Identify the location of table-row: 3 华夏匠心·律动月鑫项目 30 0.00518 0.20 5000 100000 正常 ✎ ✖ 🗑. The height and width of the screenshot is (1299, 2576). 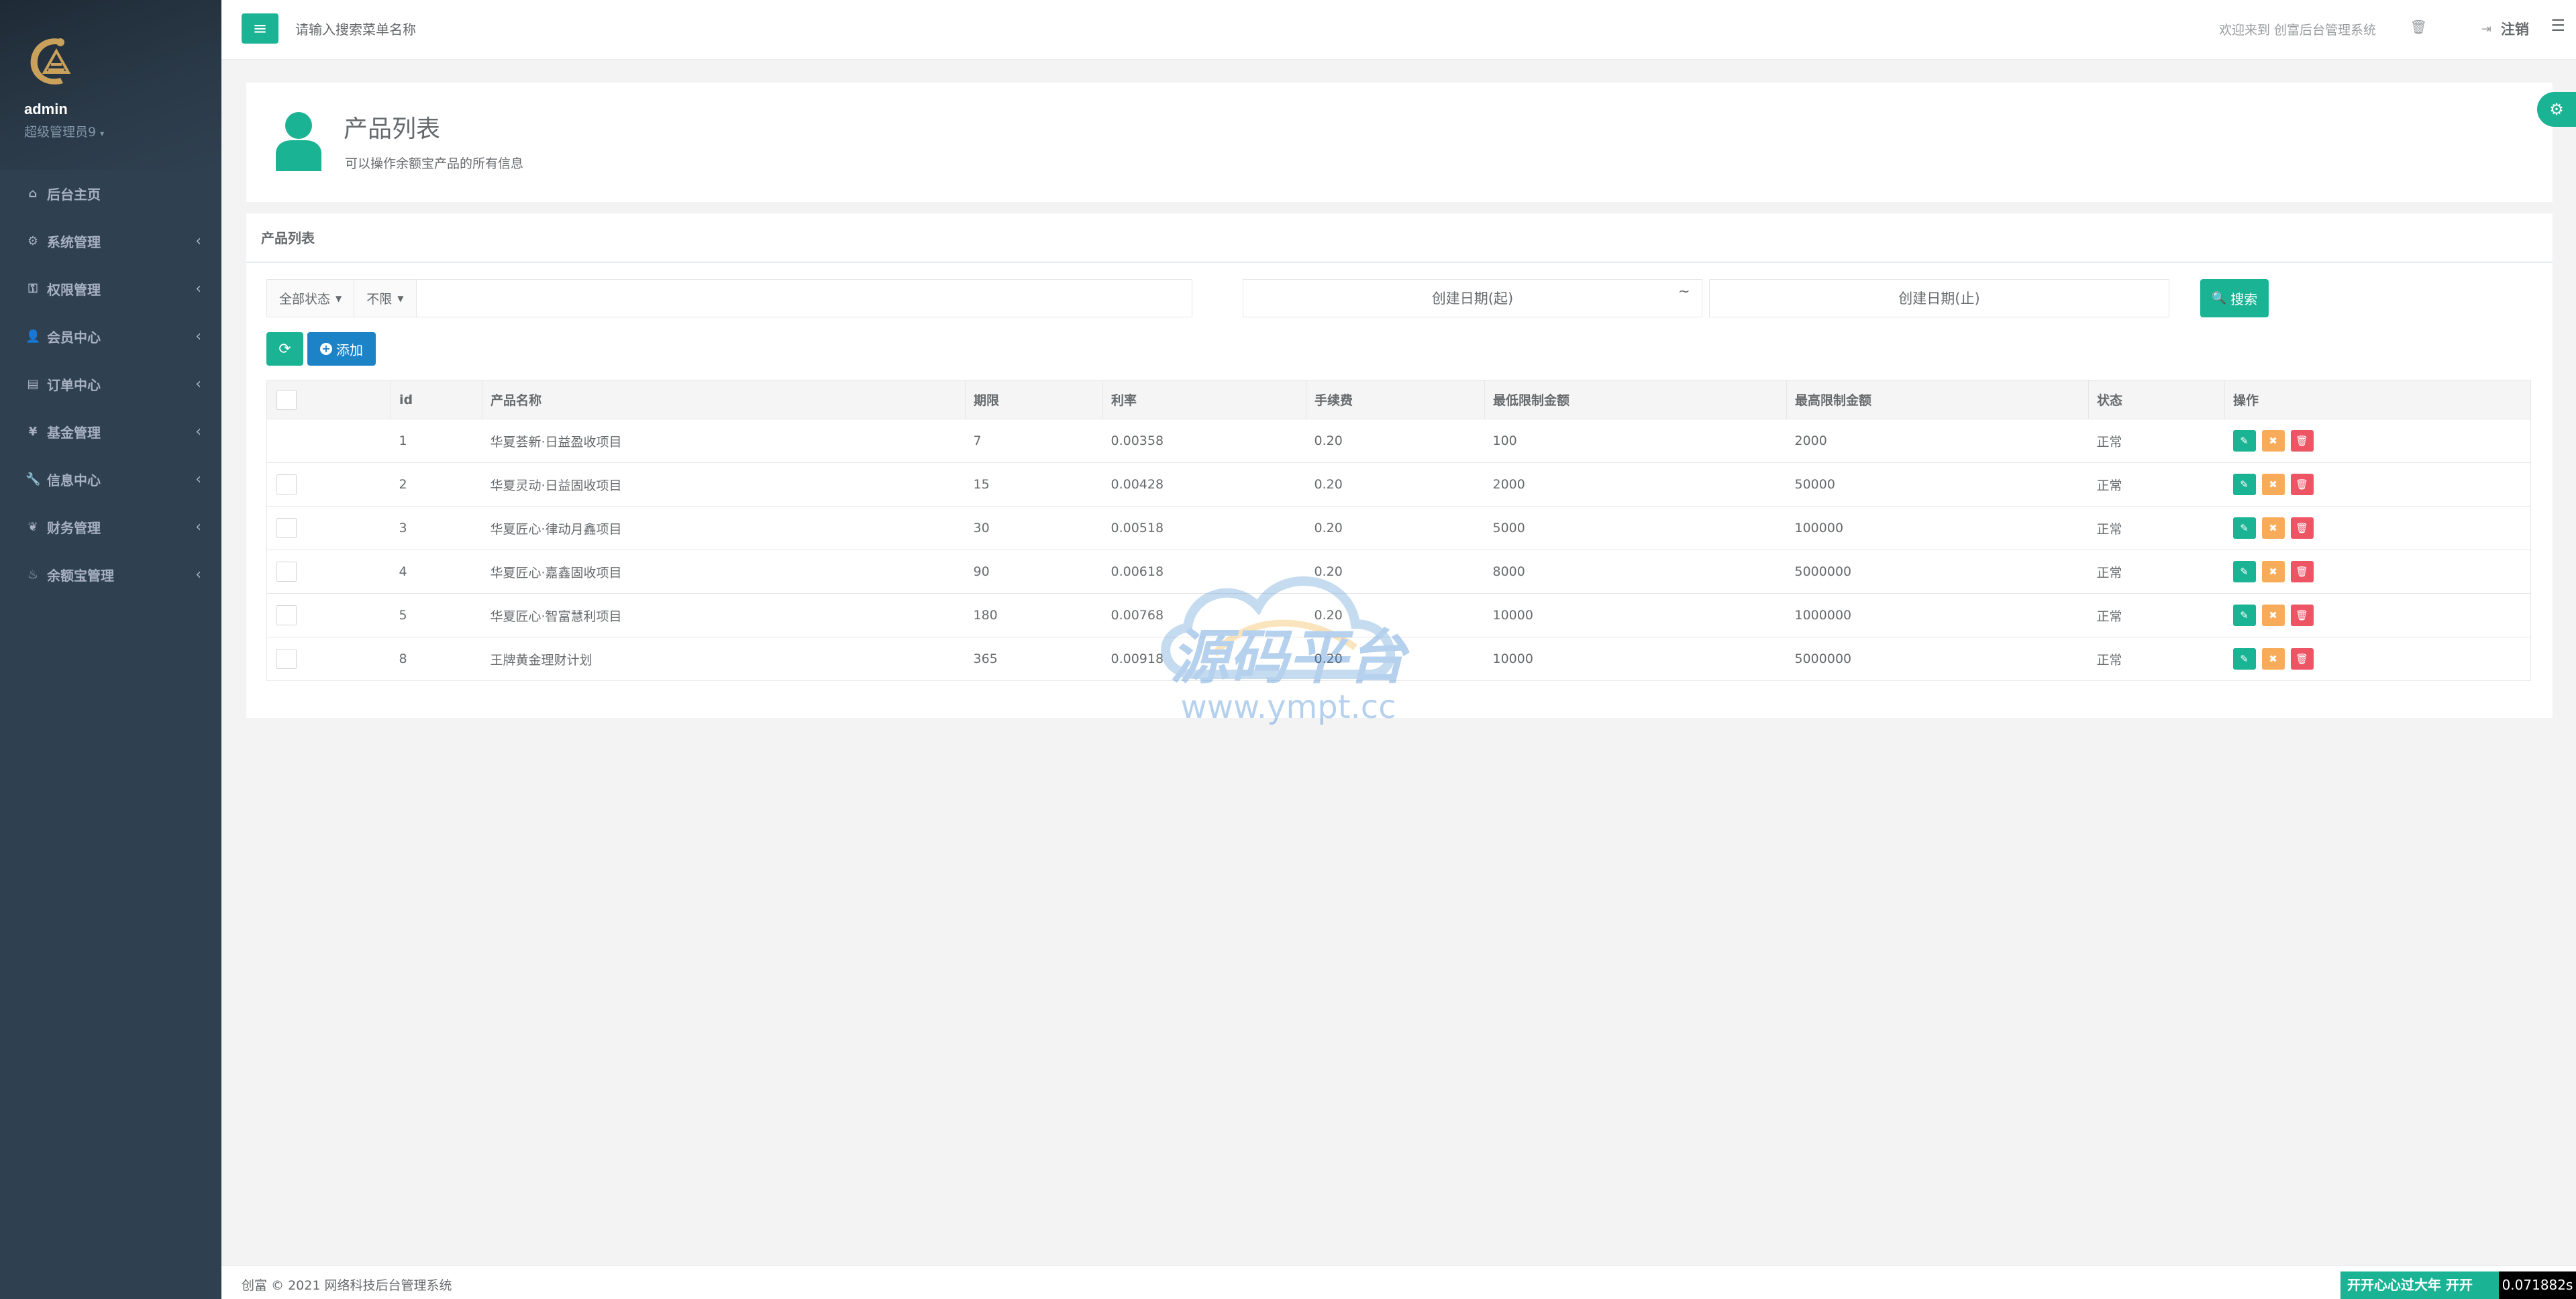
(1398, 528).